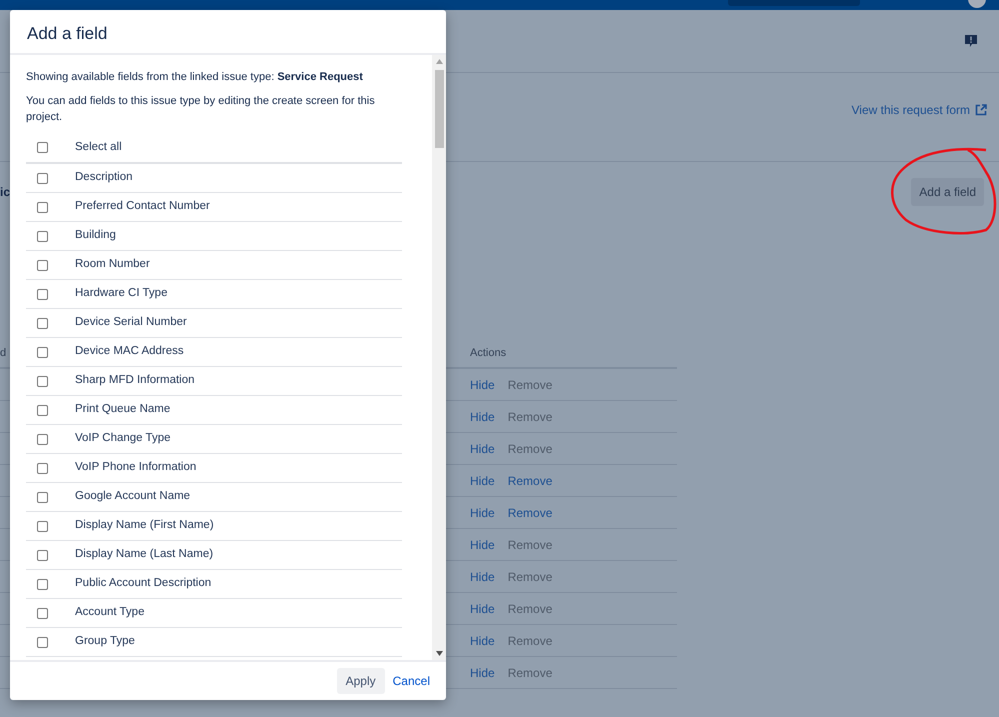 The image size is (999, 717). I want to click on feedback-icon, so click(971, 41).